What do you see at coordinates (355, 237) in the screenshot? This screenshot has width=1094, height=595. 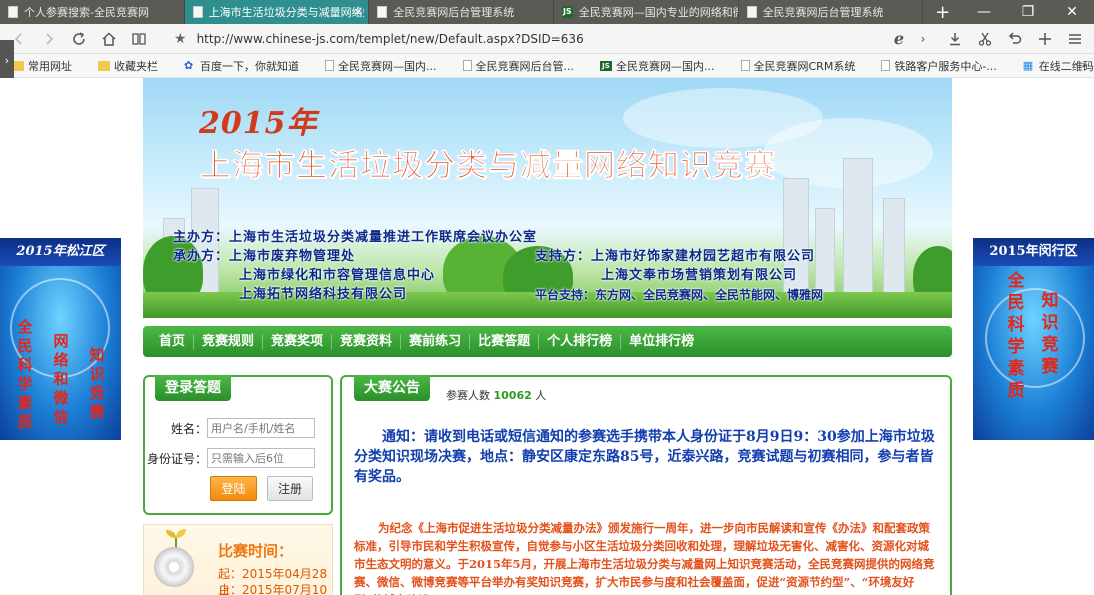 I see `organizer-text: 主办方：上海市生活垃圾分类减量推进工作联席会议办公室` at bounding box center [355, 237].